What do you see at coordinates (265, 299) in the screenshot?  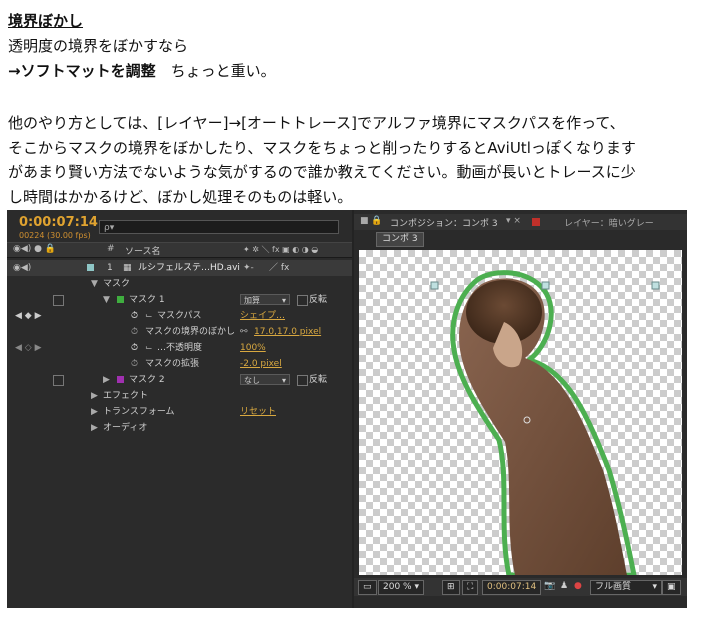 I see `mask1-mode-dropdown: 加算 ▾` at bounding box center [265, 299].